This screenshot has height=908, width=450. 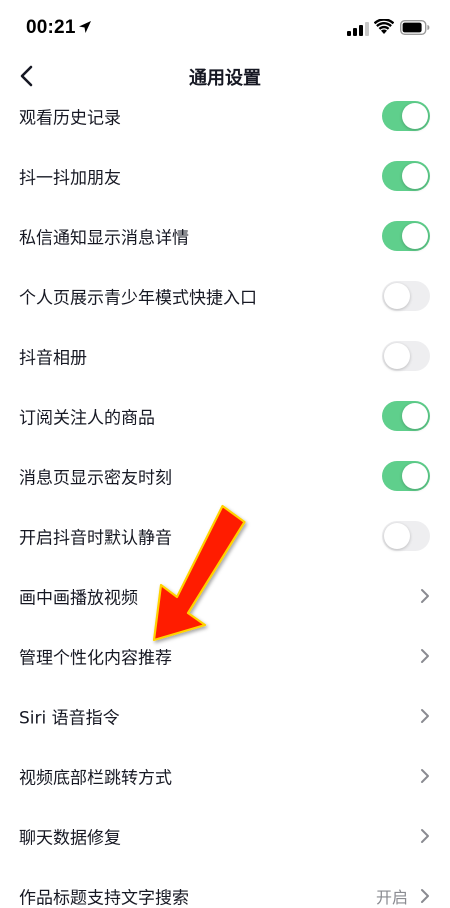 I want to click on battery-icon, so click(x=415, y=27).